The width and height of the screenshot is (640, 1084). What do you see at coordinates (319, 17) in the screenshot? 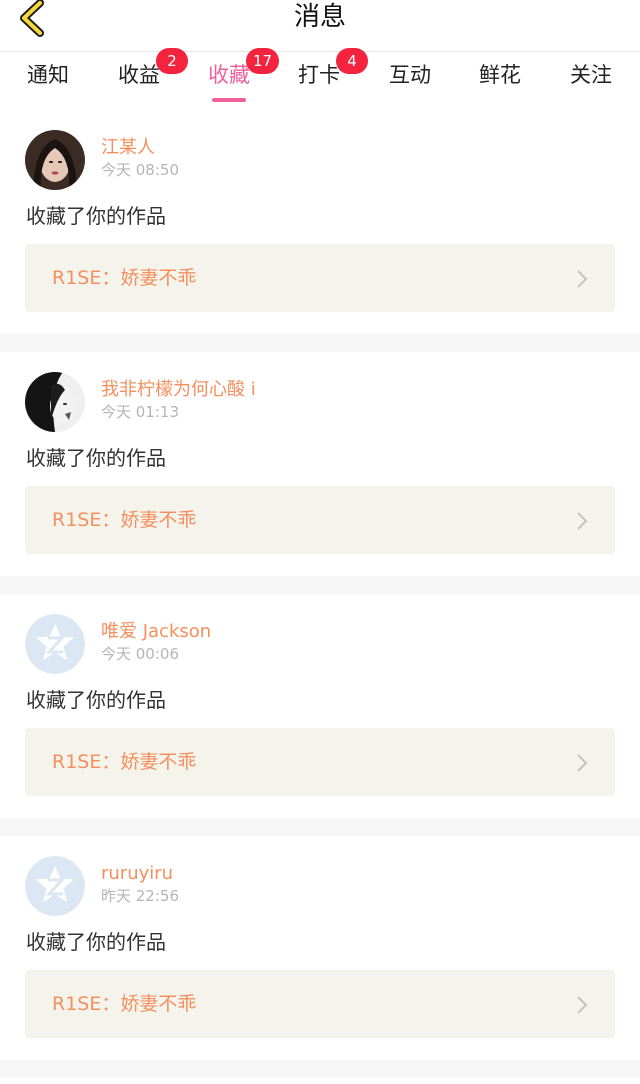
I see `page-title: 消息` at bounding box center [319, 17].